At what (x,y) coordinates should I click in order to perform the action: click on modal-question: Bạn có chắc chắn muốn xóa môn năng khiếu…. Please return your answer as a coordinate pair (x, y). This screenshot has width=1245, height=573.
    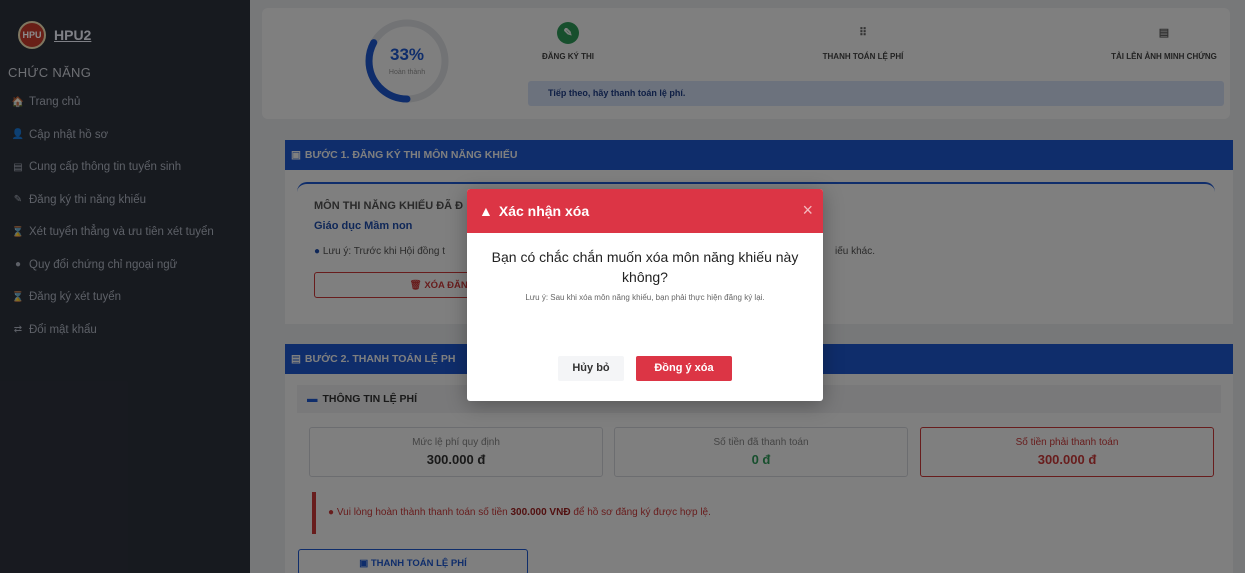
    Looking at the image, I should click on (645, 267).